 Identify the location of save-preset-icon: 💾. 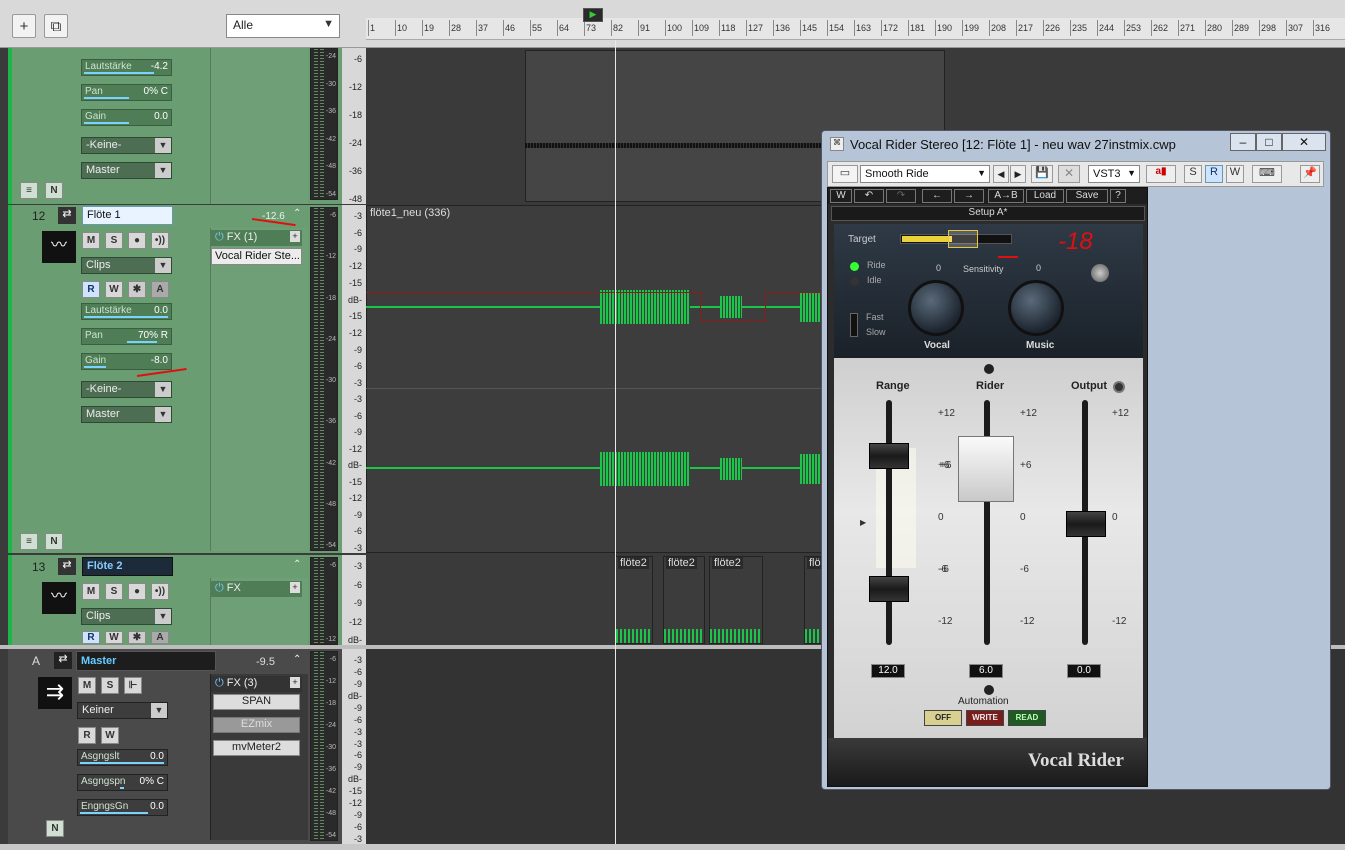
(1042, 174).